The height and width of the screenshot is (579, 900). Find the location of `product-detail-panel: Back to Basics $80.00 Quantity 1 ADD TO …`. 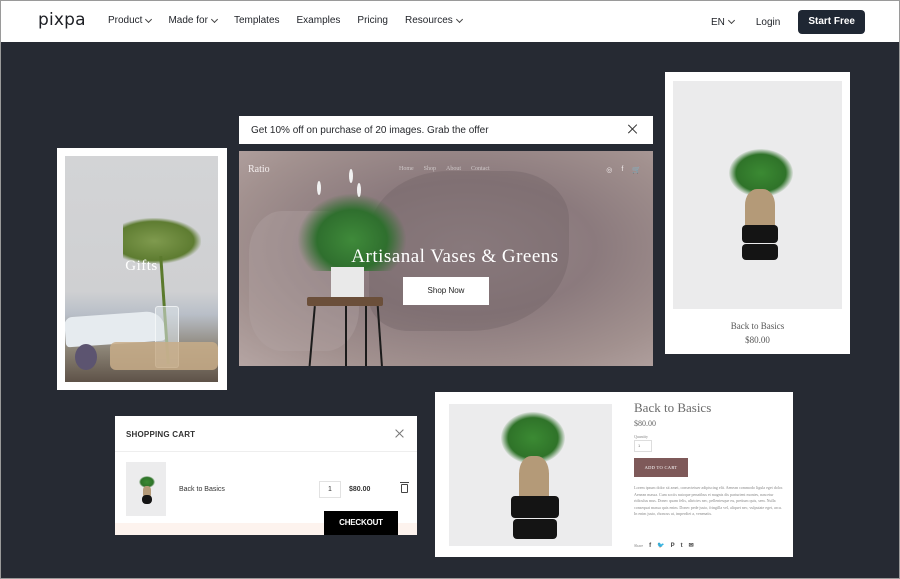

product-detail-panel: Back to Basics $80.00 Quantity 1 ADD TO … is located at coordinates (614, 474).